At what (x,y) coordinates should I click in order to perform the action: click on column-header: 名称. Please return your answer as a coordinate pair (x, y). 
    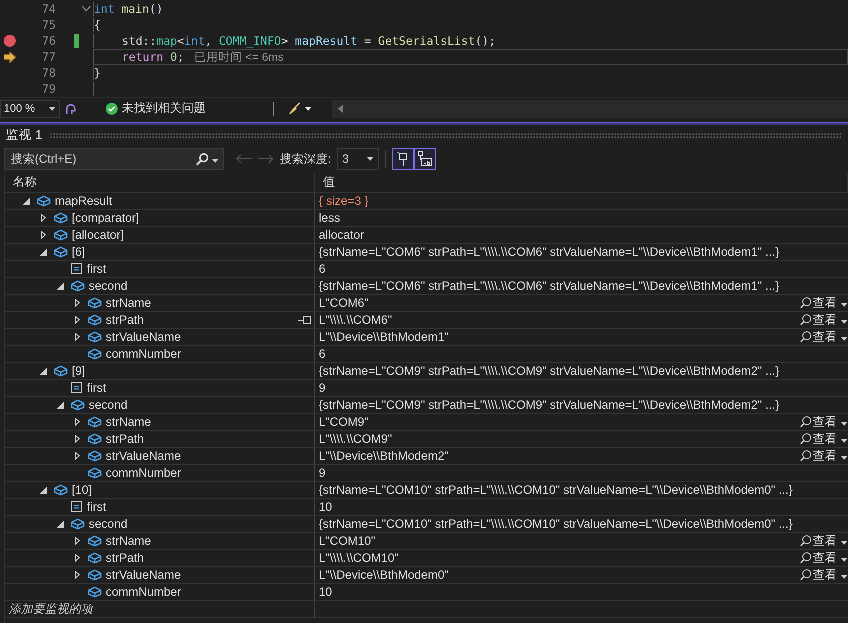
    Looking at the image, I should click on (160, 182).